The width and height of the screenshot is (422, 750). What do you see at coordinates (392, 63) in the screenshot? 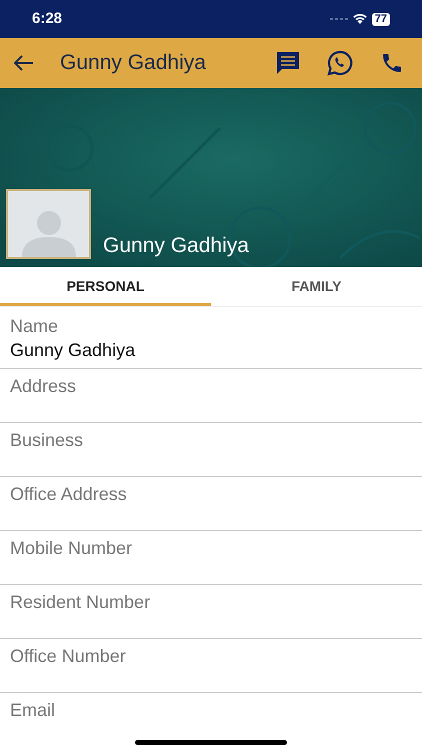
I see `phone-icon` at bounding box center [392, 63].